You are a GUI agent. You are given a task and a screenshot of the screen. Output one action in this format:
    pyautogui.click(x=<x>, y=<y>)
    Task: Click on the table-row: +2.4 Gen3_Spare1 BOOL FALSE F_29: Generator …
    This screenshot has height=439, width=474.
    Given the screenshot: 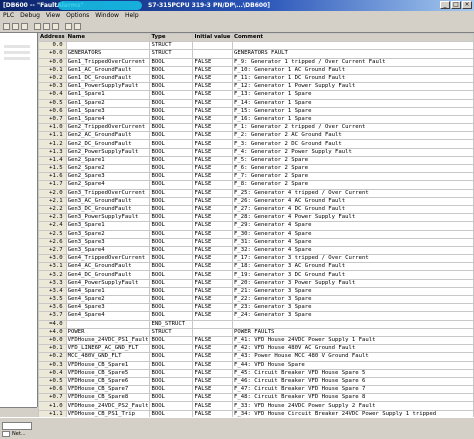 What is the action you would take?
    pyautogui.click(x=256, y=226)
    